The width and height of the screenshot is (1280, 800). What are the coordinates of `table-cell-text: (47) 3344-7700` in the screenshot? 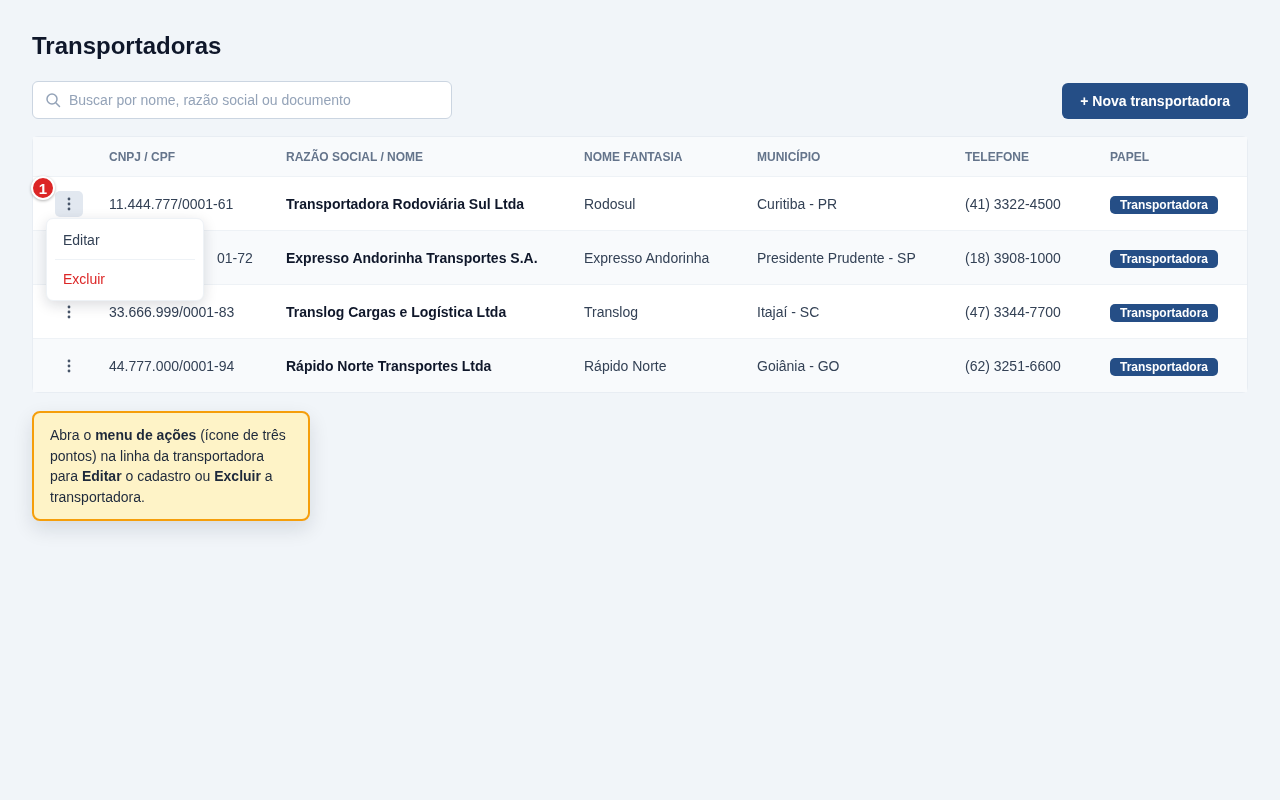 It's located at (1013, 311).